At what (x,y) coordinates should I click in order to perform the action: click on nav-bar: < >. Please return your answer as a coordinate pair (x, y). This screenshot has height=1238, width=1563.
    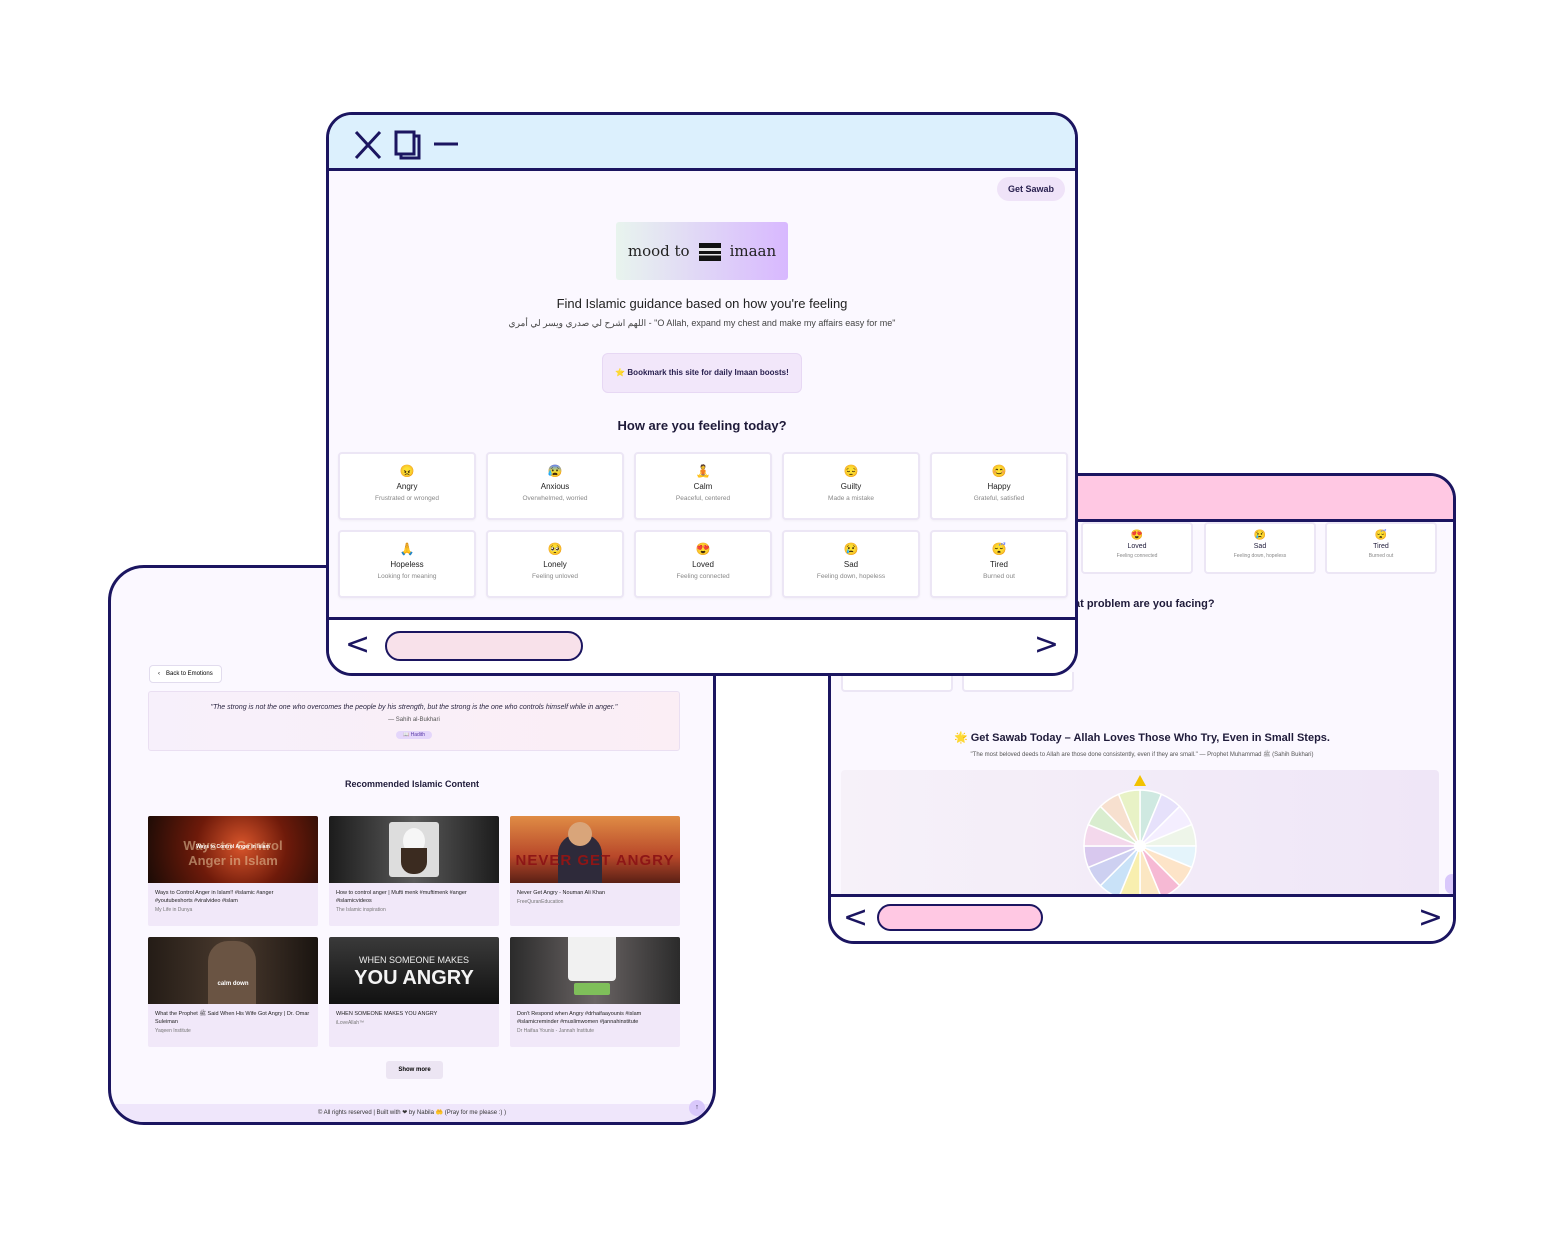
    Looking at the image, I should click on (702, 645).